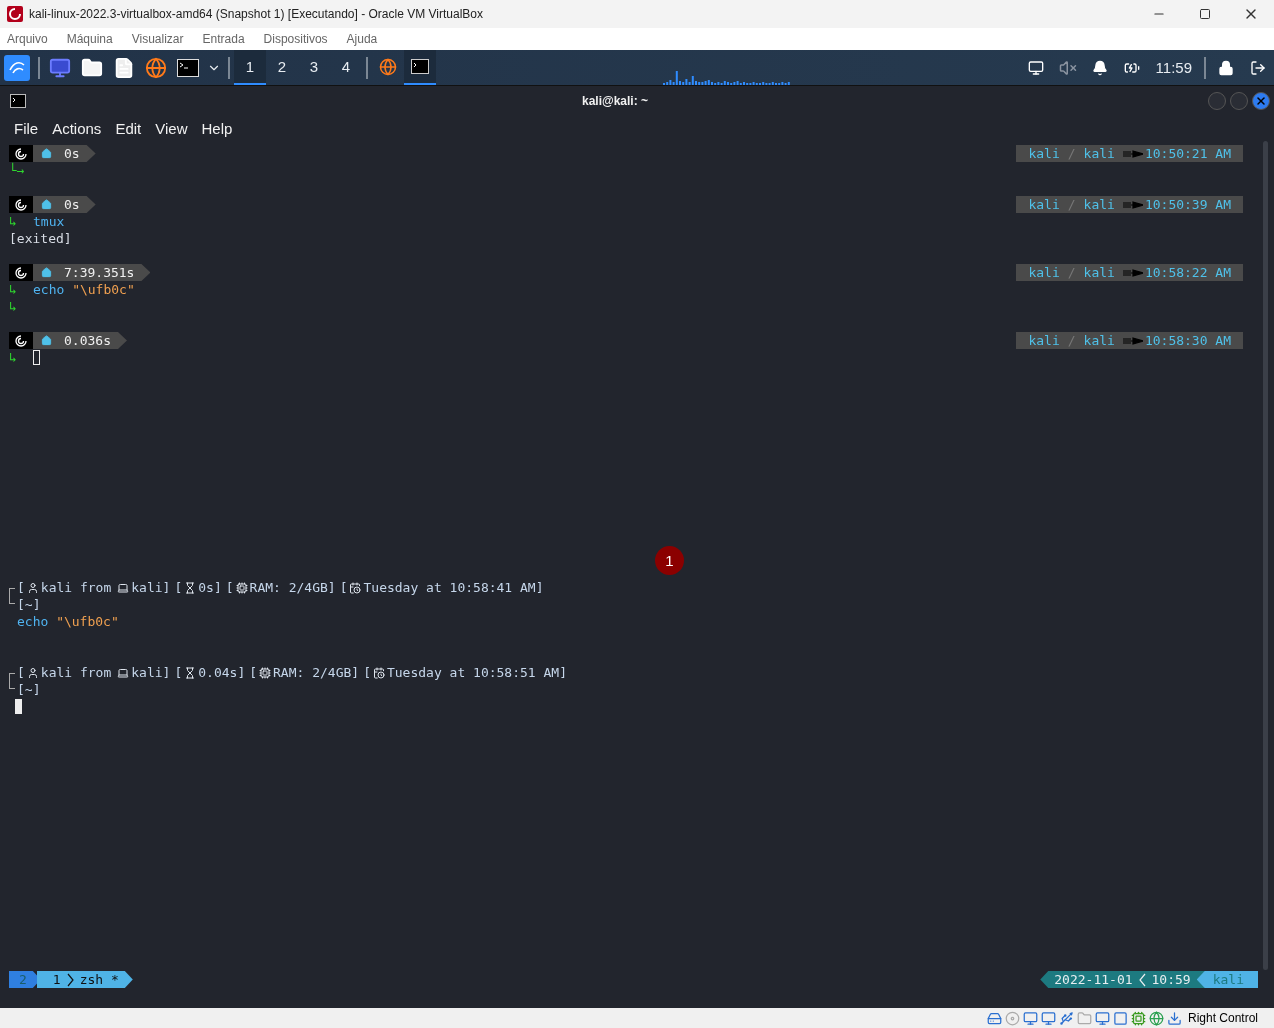  What do you see at coordinates (157, 39) in the screenshot?
I see `menu-item: Visualizar` at bounding box center [157, 39].